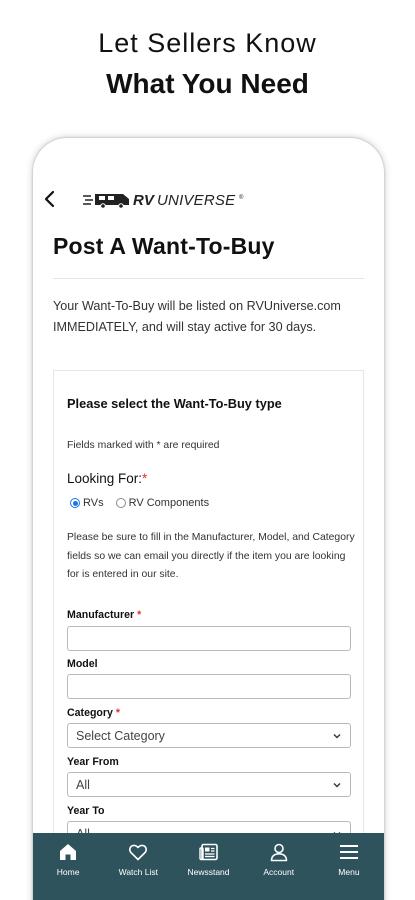 This screenshot has width=415, height=900. I want to click on category-select: Select Category, so click(209, 735).